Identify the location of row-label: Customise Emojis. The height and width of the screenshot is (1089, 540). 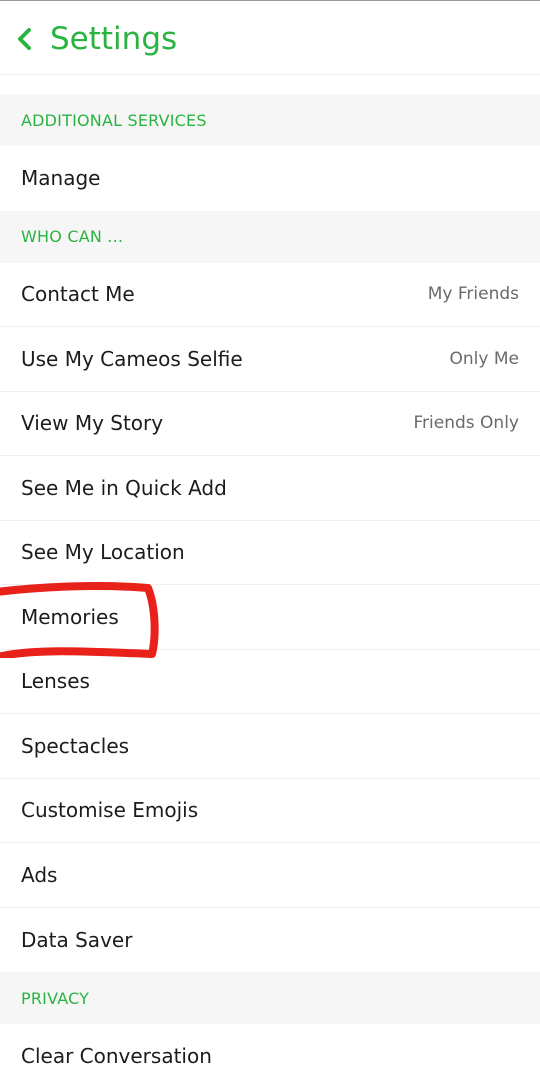
(110, 810).